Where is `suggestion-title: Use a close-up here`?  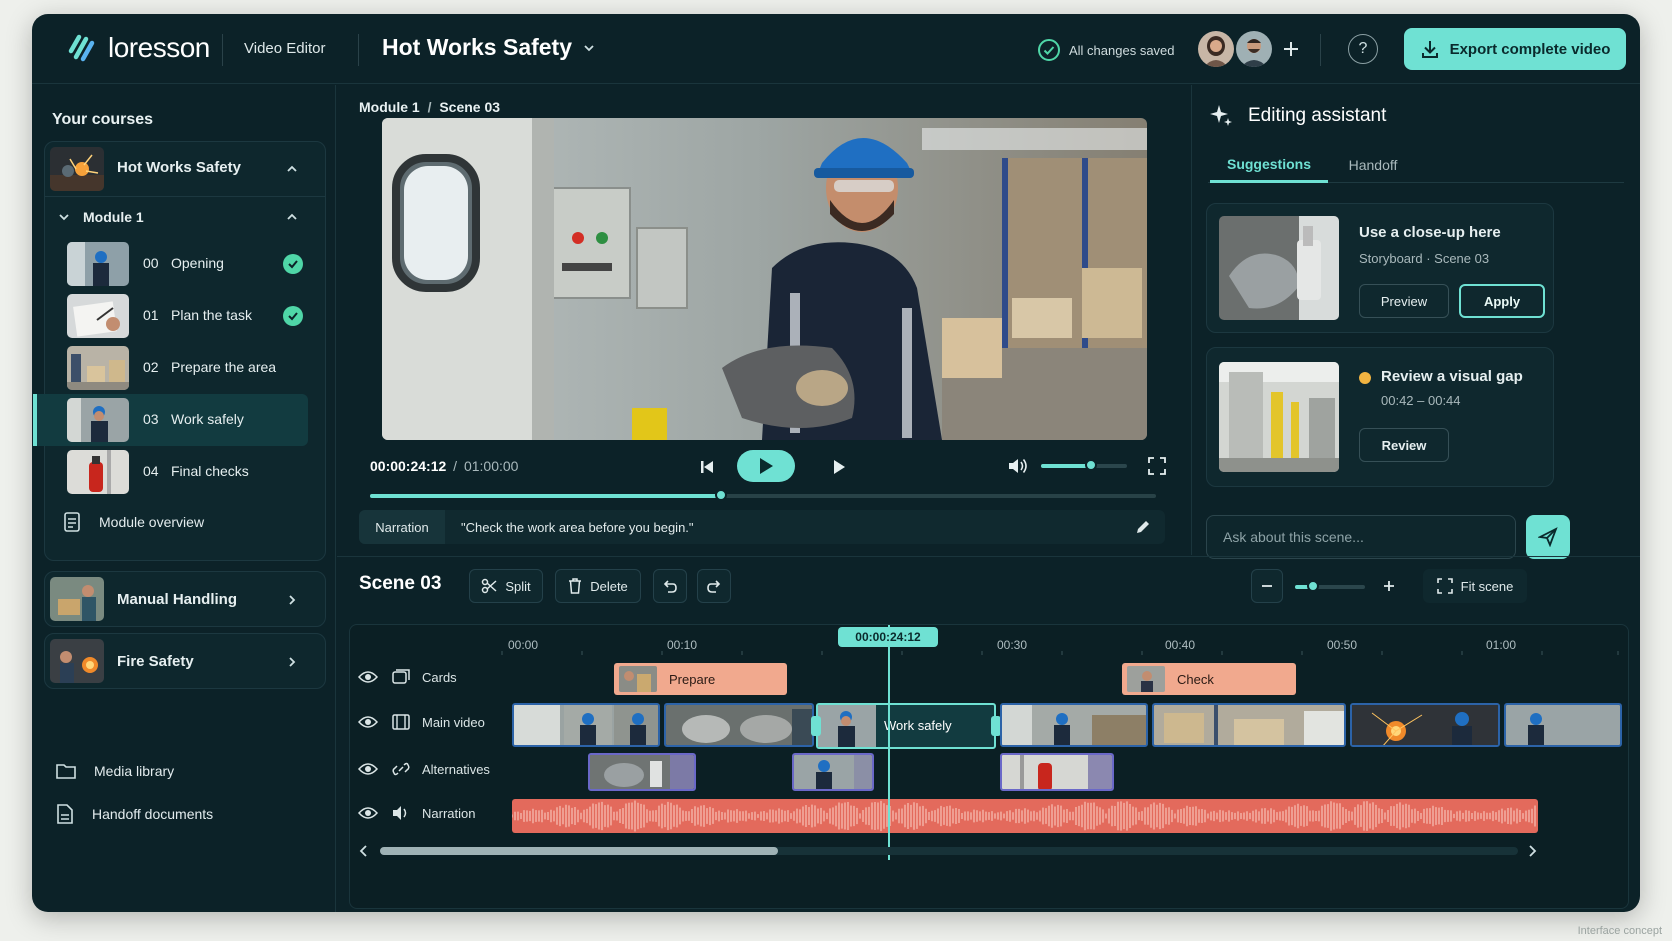
suggestion-title: Use a close-up here is located at coordinates (1430, 232).